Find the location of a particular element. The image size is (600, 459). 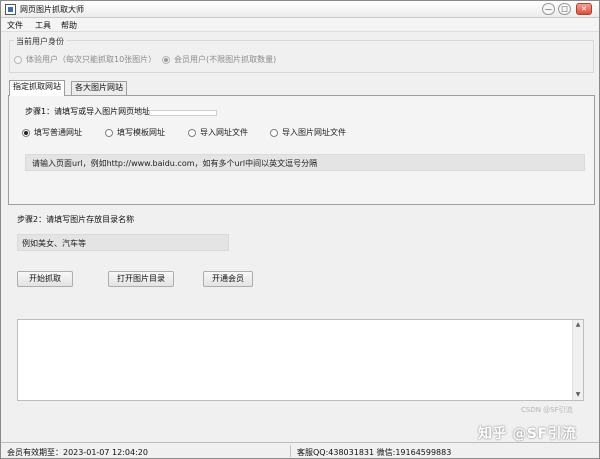

menu-file: 文件 is located at coordinates (15, 25).